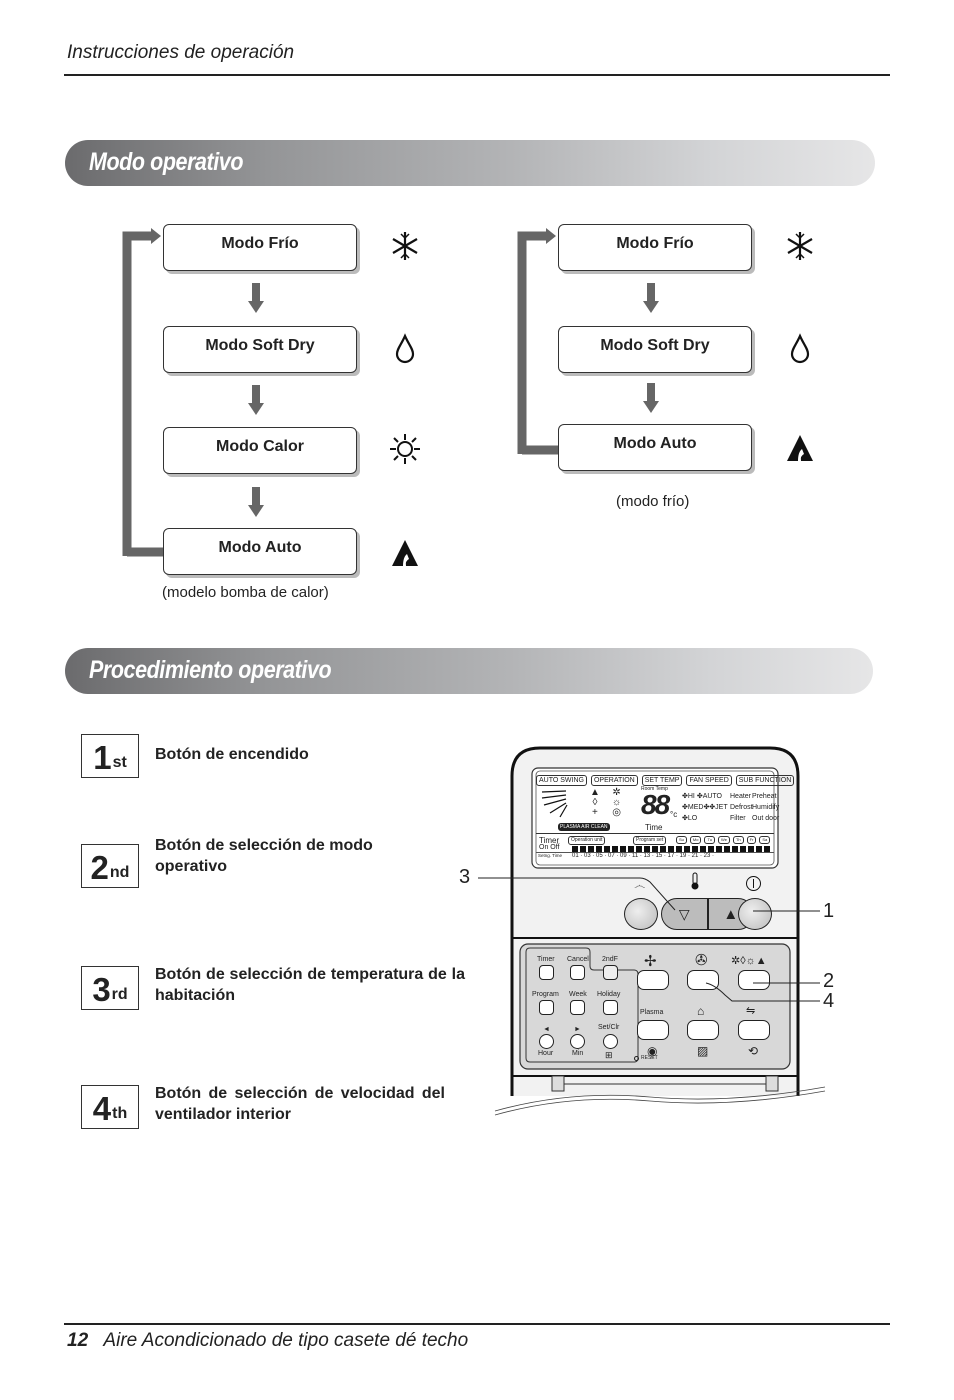 The image size is (954, 1400). Describe the element at coordinates (709, 780) in the screenshot. I see `lcd-label-fan-speed: FAN SPEED` at that location.